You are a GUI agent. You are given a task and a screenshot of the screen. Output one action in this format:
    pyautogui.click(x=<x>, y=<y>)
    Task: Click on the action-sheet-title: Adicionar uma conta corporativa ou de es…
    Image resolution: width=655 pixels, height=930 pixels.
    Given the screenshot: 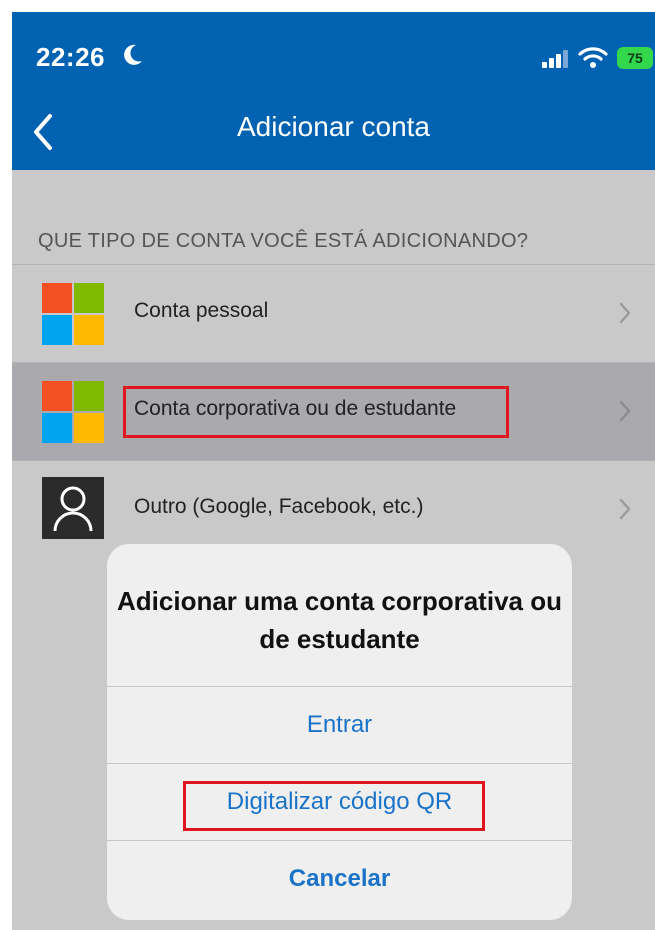 What is the action you would take?
    pyautogui.click(x=339, y=620)
    